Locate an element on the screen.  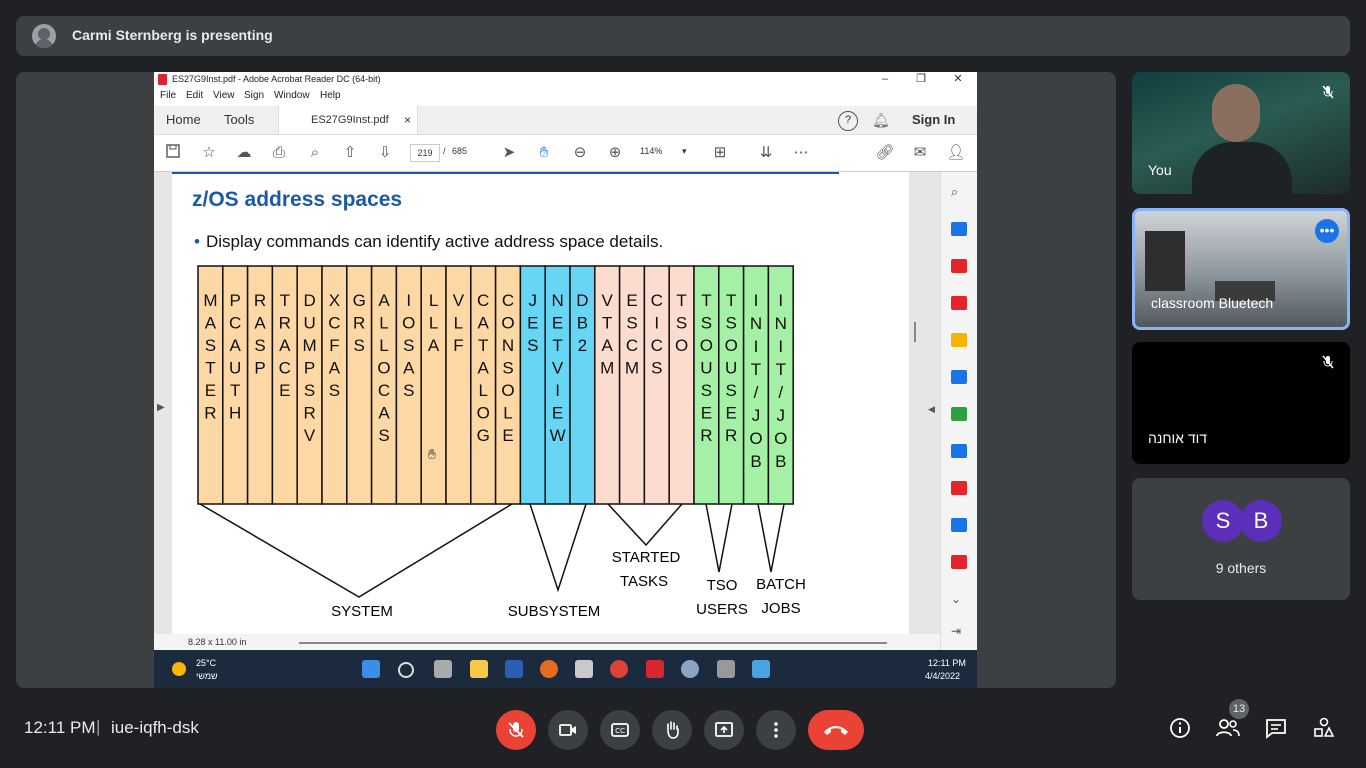
scroll-mode-icon: ⇊ is located at coordinates (766, 153).